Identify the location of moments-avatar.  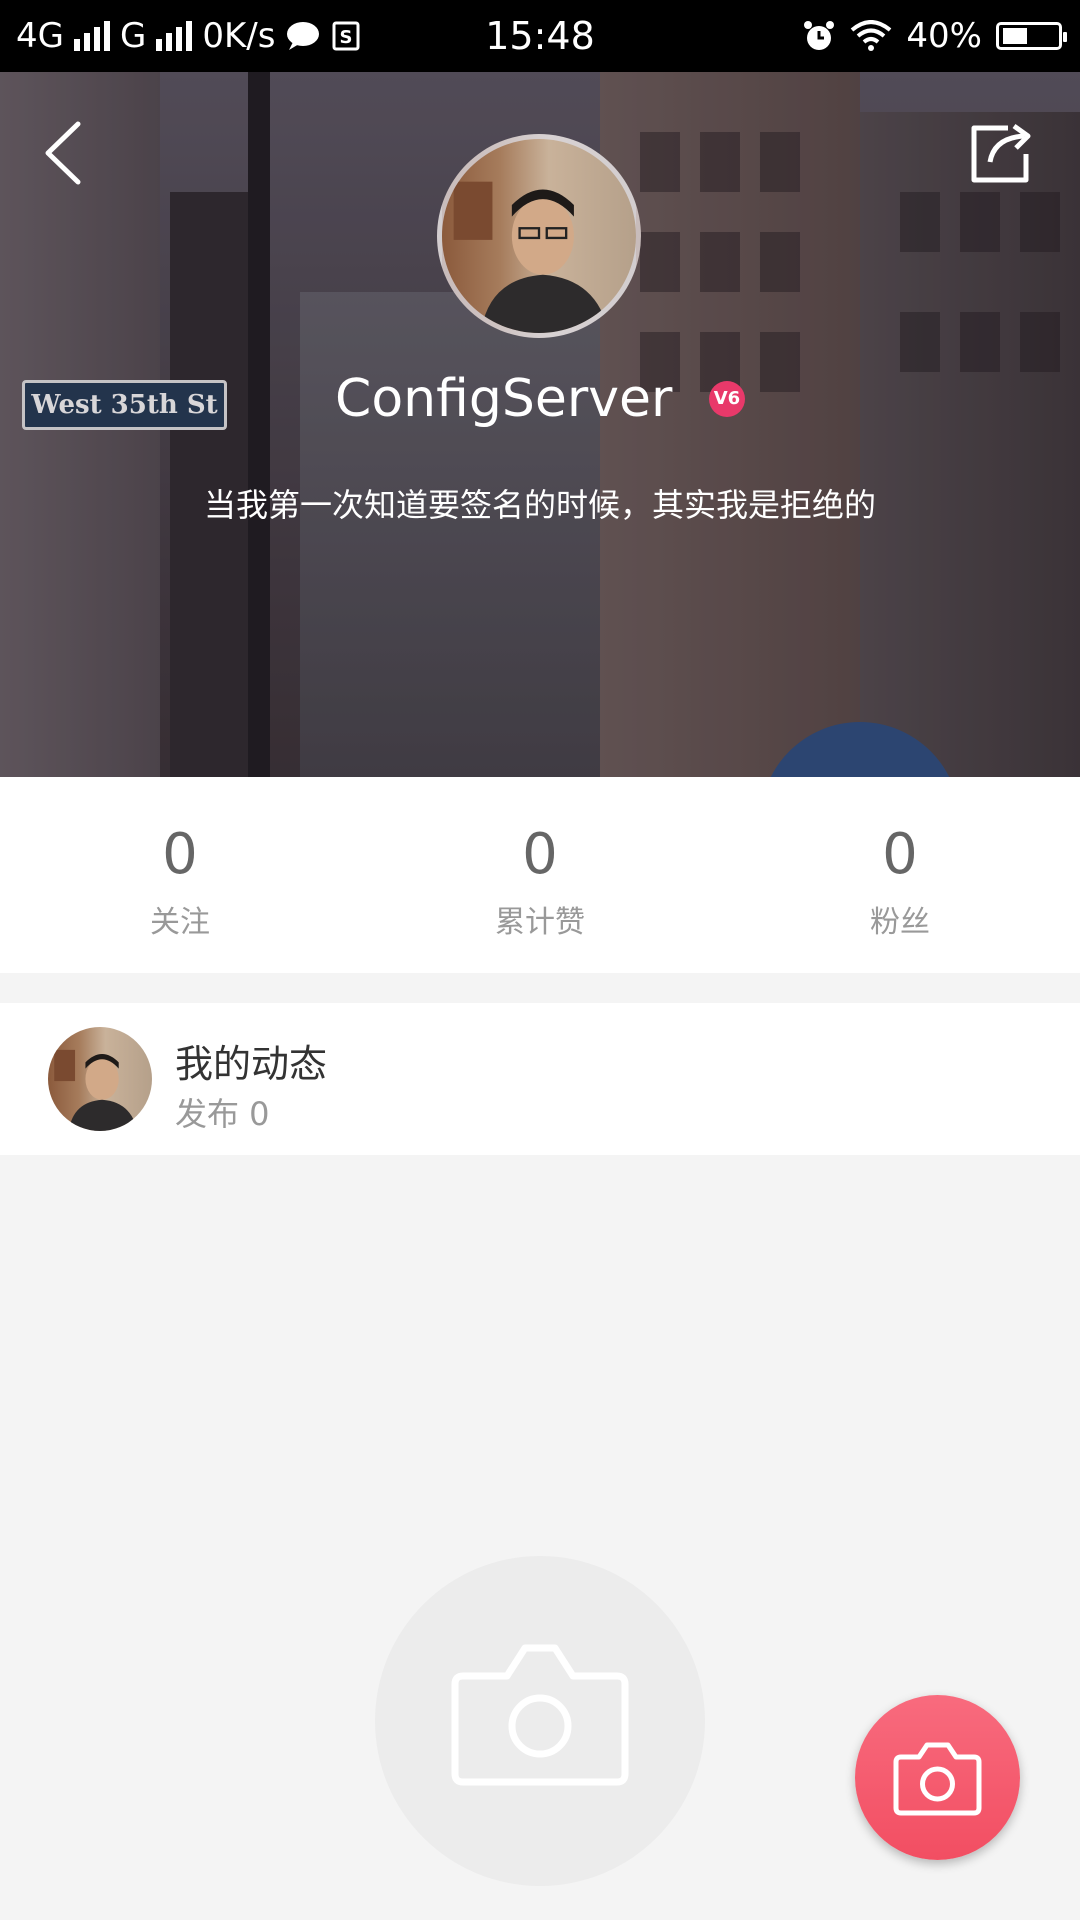
(100, 1079).